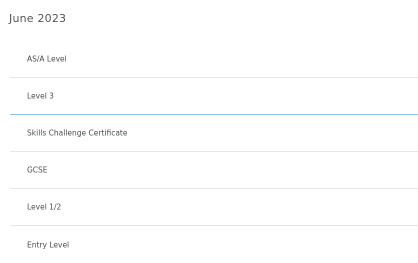 This screenshot has width=418, height=263. Describe the element at coordinates (40, 96) in the screenshot. I see `list-item-label: Level 3` at that location.